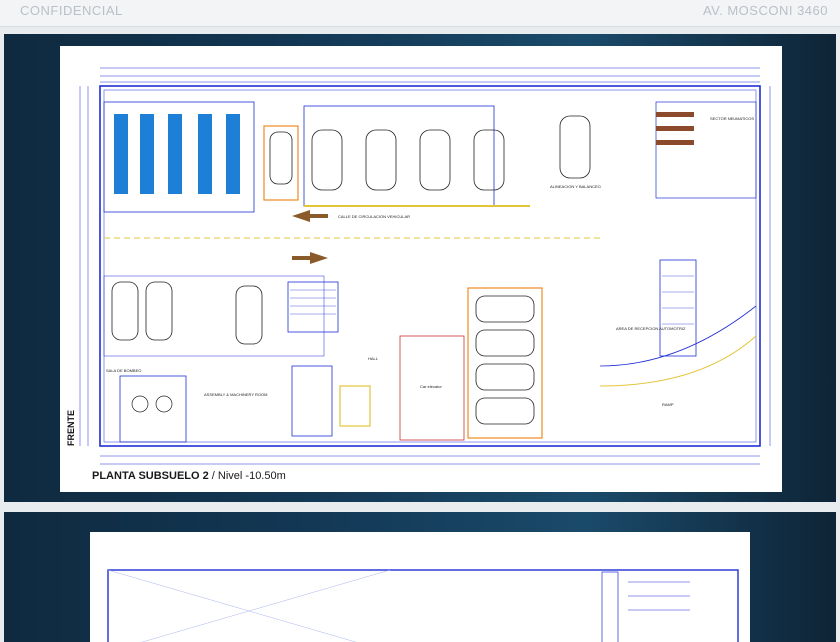  What do you see at coordinates (150, 476) in the screenshot?
I see `plan-title: PLANTA SUBSUELO 2` at bounding box center [150, 476].